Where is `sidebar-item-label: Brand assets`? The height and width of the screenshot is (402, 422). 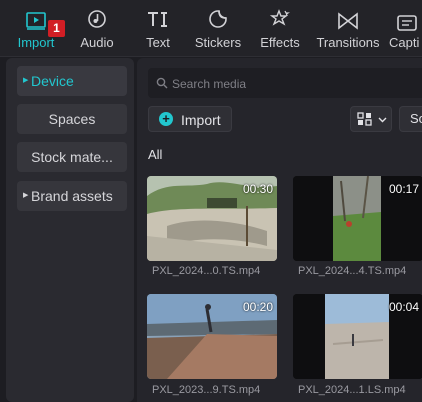
sidebar-item-label: Brand assets is located at coordinates (72, 196).